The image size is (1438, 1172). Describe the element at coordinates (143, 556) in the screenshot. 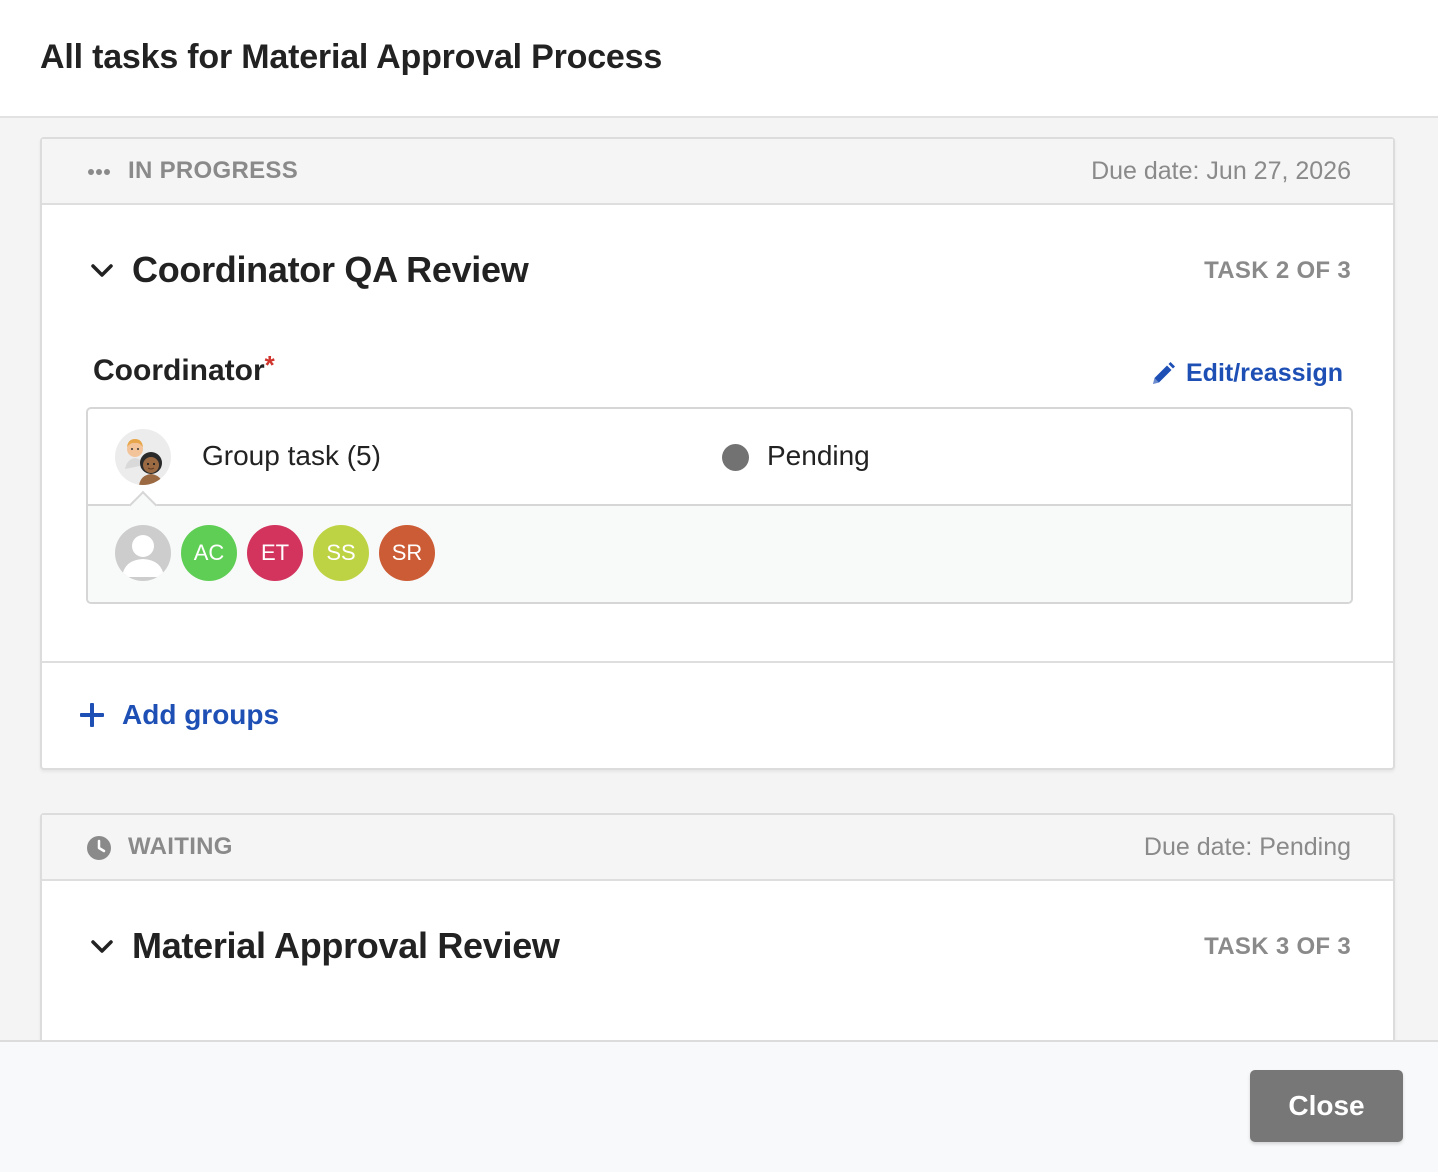

I see `user-silhouette-icon` at that location.